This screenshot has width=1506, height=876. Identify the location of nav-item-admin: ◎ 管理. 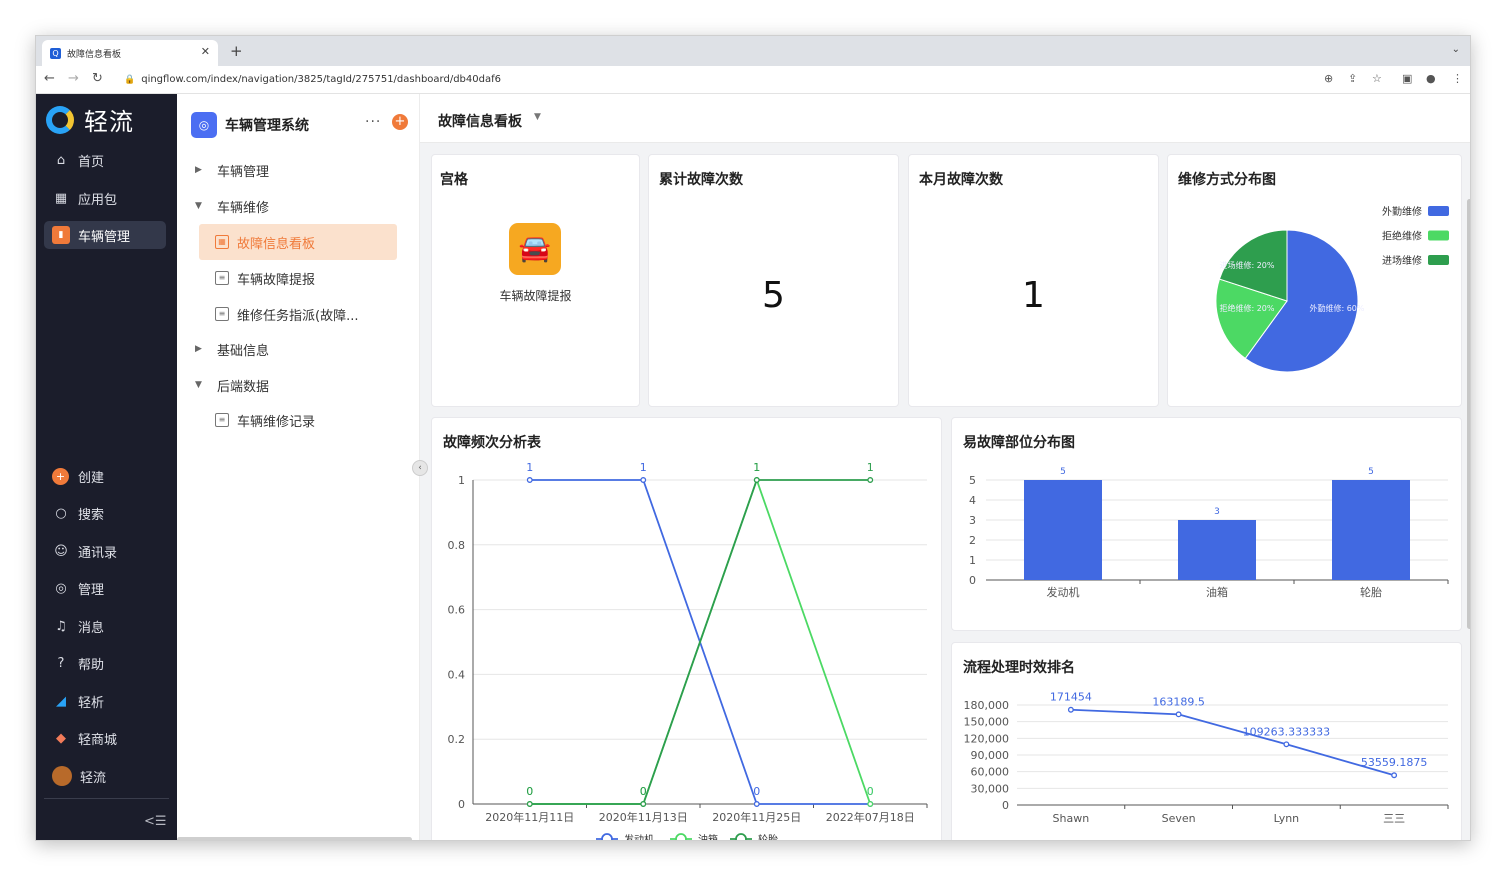
(105, 588).